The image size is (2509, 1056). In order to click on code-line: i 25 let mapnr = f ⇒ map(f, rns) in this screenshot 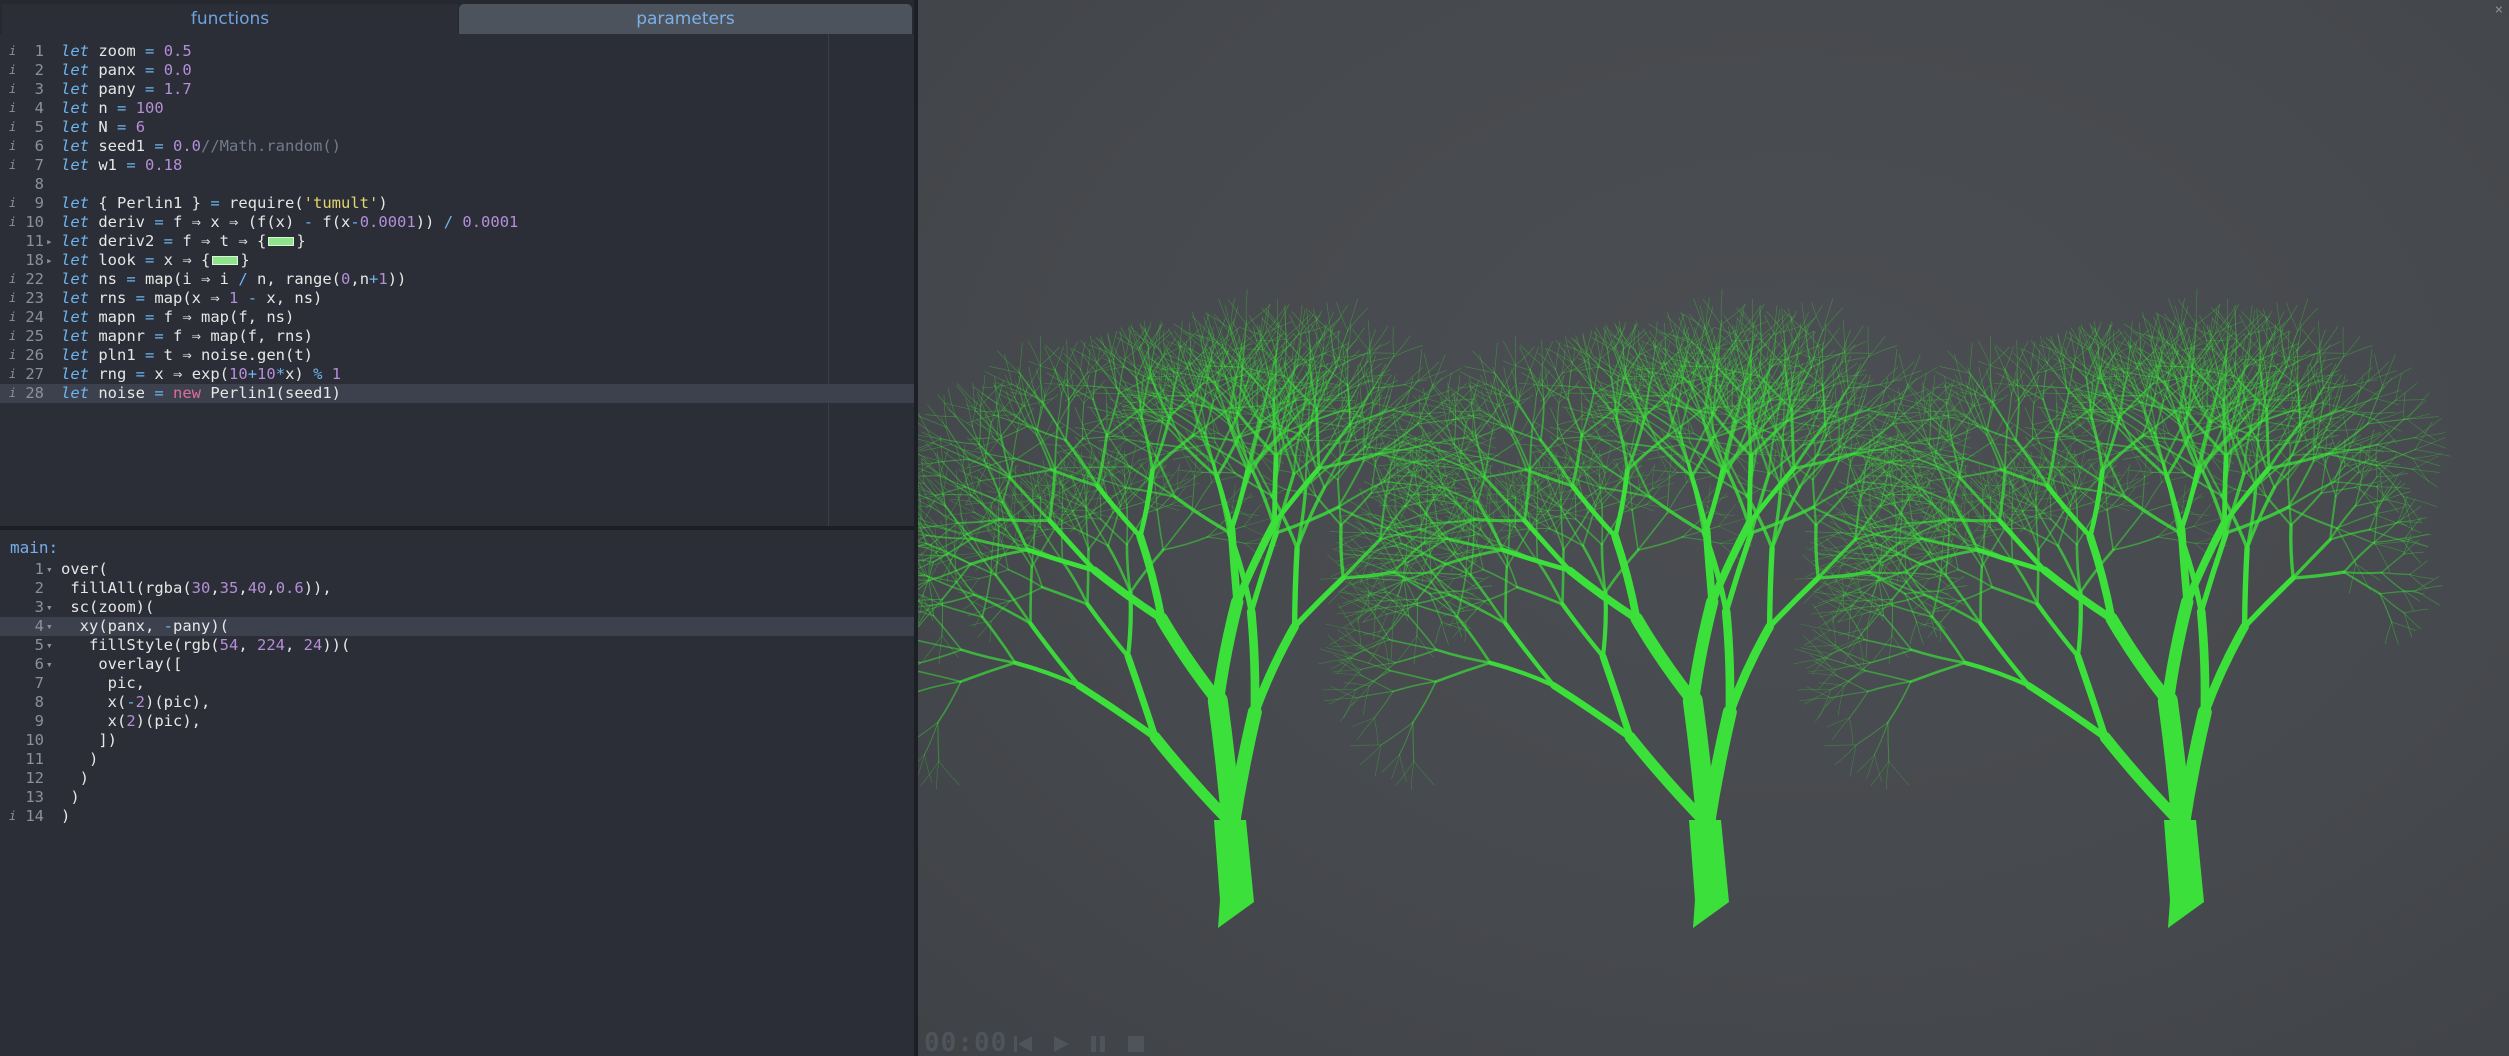, I will do `click(457, 336)`.